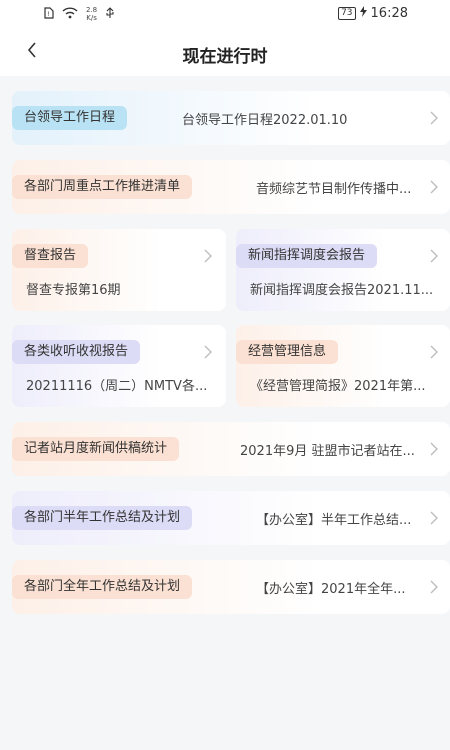  Describe the element at coordinates (363, 13) in the screenshot. I see `charging-icon` at that location.